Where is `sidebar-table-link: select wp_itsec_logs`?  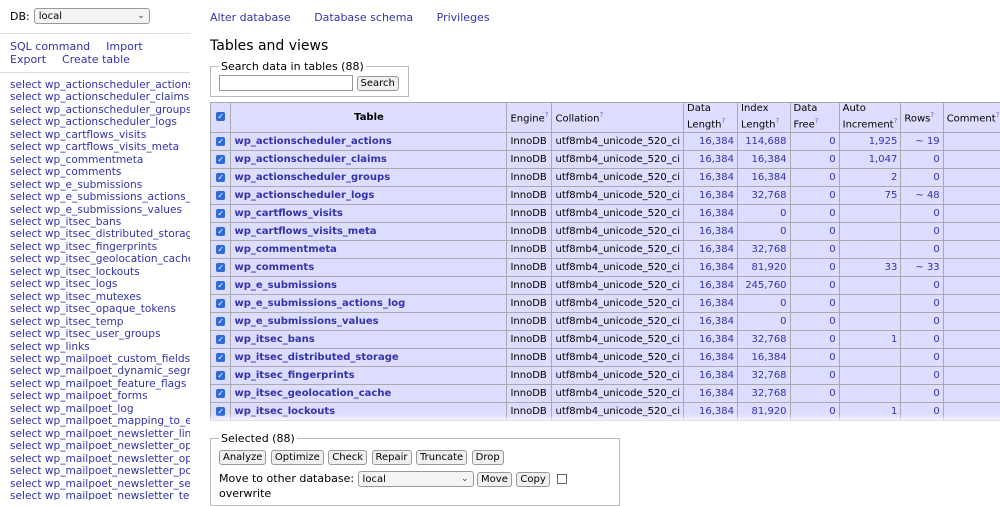
sidebar-table-link: select wp_itsec_logs is located at coordinates (95, 284).